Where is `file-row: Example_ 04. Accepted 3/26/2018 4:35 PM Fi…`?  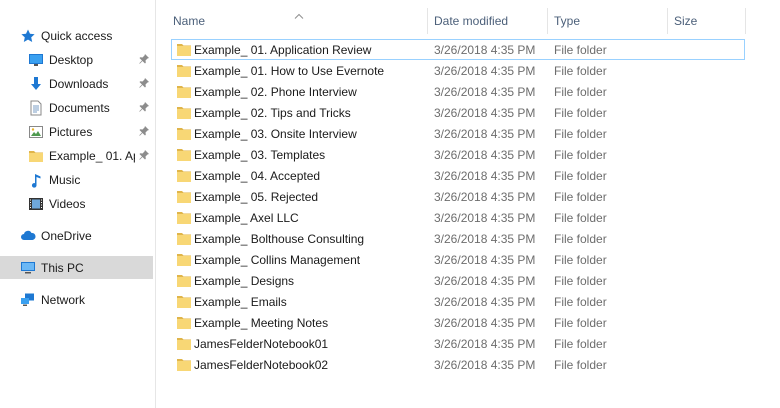 file-row: Example_ 04. Accepted 3/26/2018 4:35 PM Fi… is located at coordinates (458, 175).